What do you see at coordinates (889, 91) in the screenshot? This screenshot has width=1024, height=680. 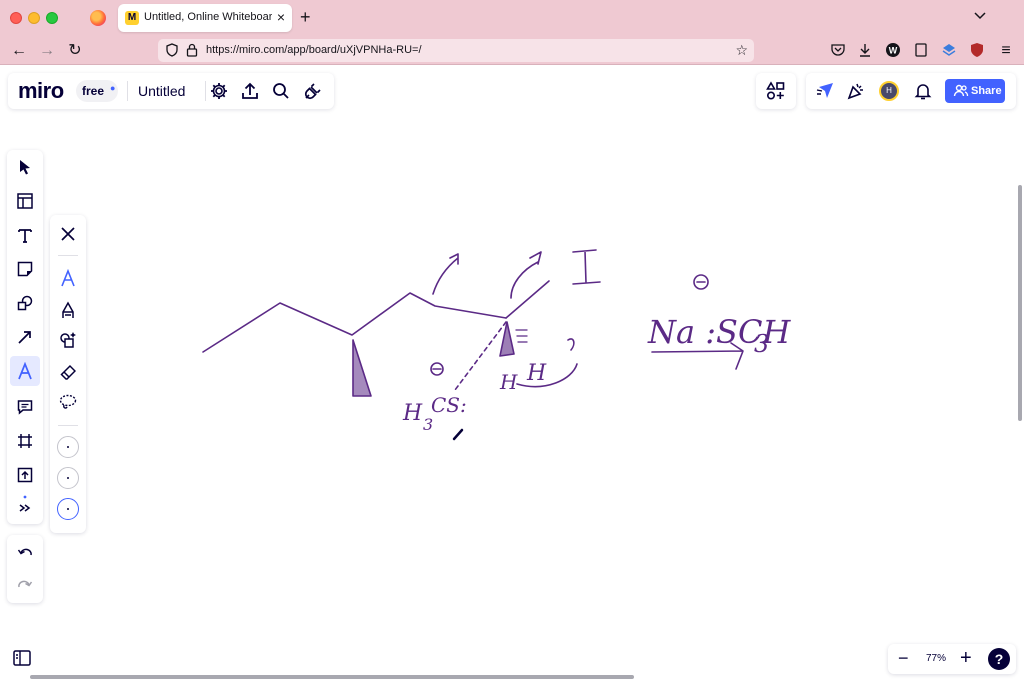 I see `user-avatar: H` at bounding box center [889, 91].